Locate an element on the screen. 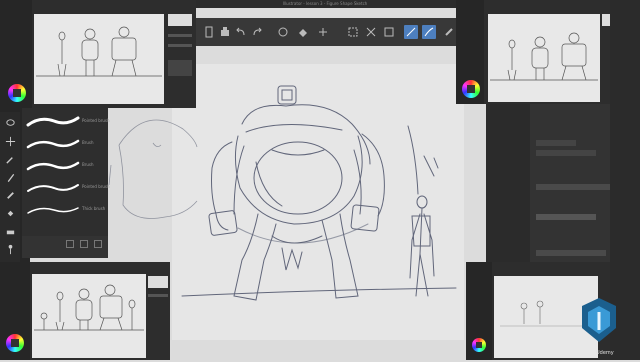 This screenshot has width=640, height=362. background-sketch is located at coordinates (165, 170).